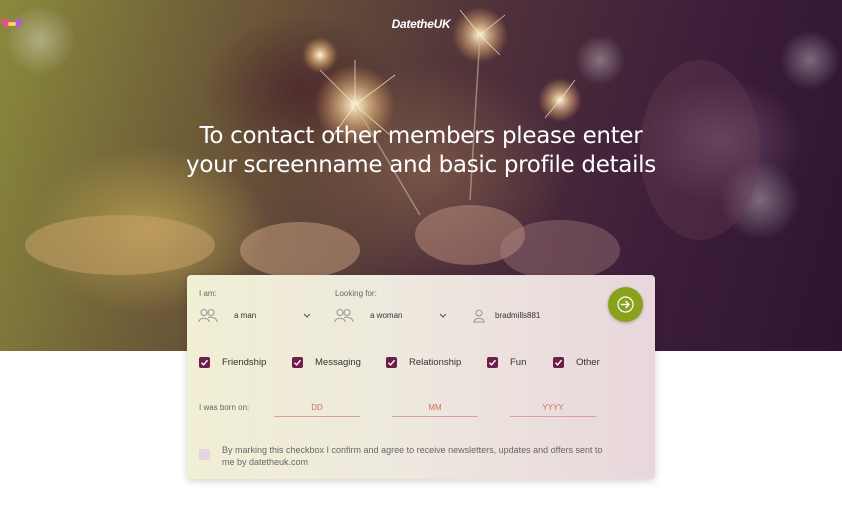 Image resolution: width=842 pixels, height=516 pixels. I want to click on other-checkbox, so click(558, 362).